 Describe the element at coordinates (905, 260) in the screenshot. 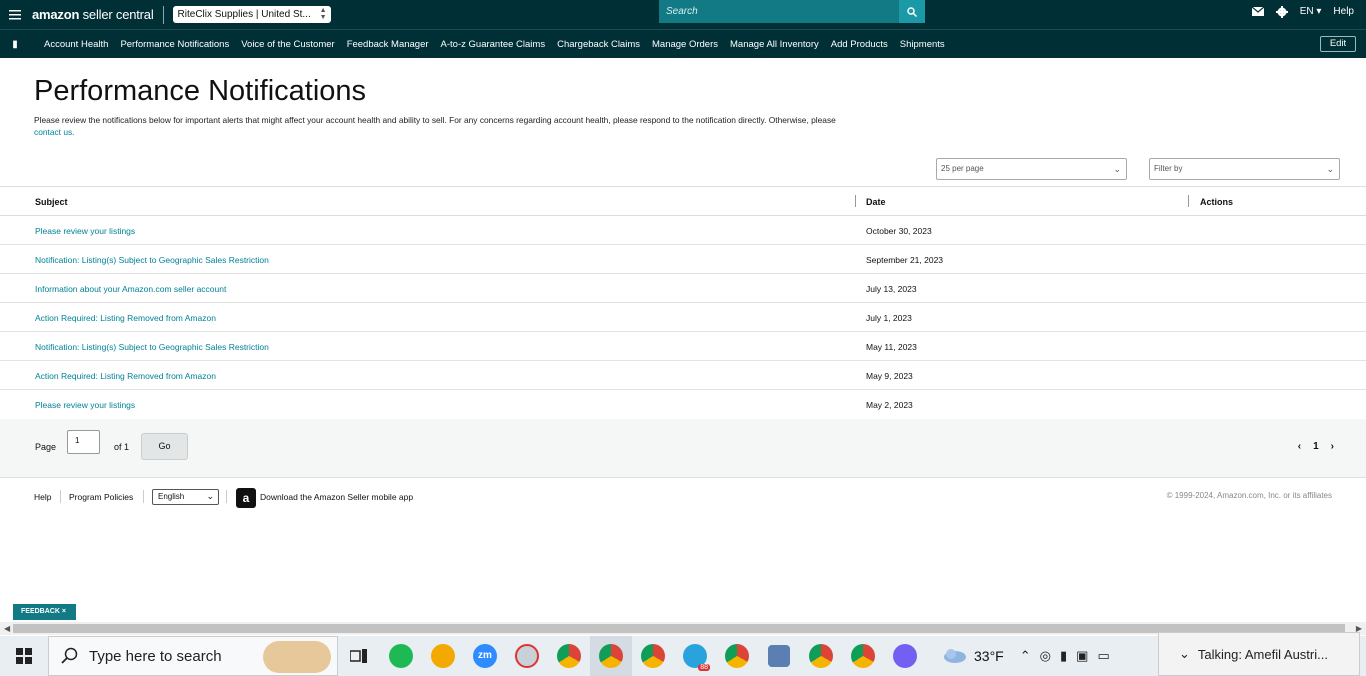

I see `notification-date: September 21, 2023` at that location.